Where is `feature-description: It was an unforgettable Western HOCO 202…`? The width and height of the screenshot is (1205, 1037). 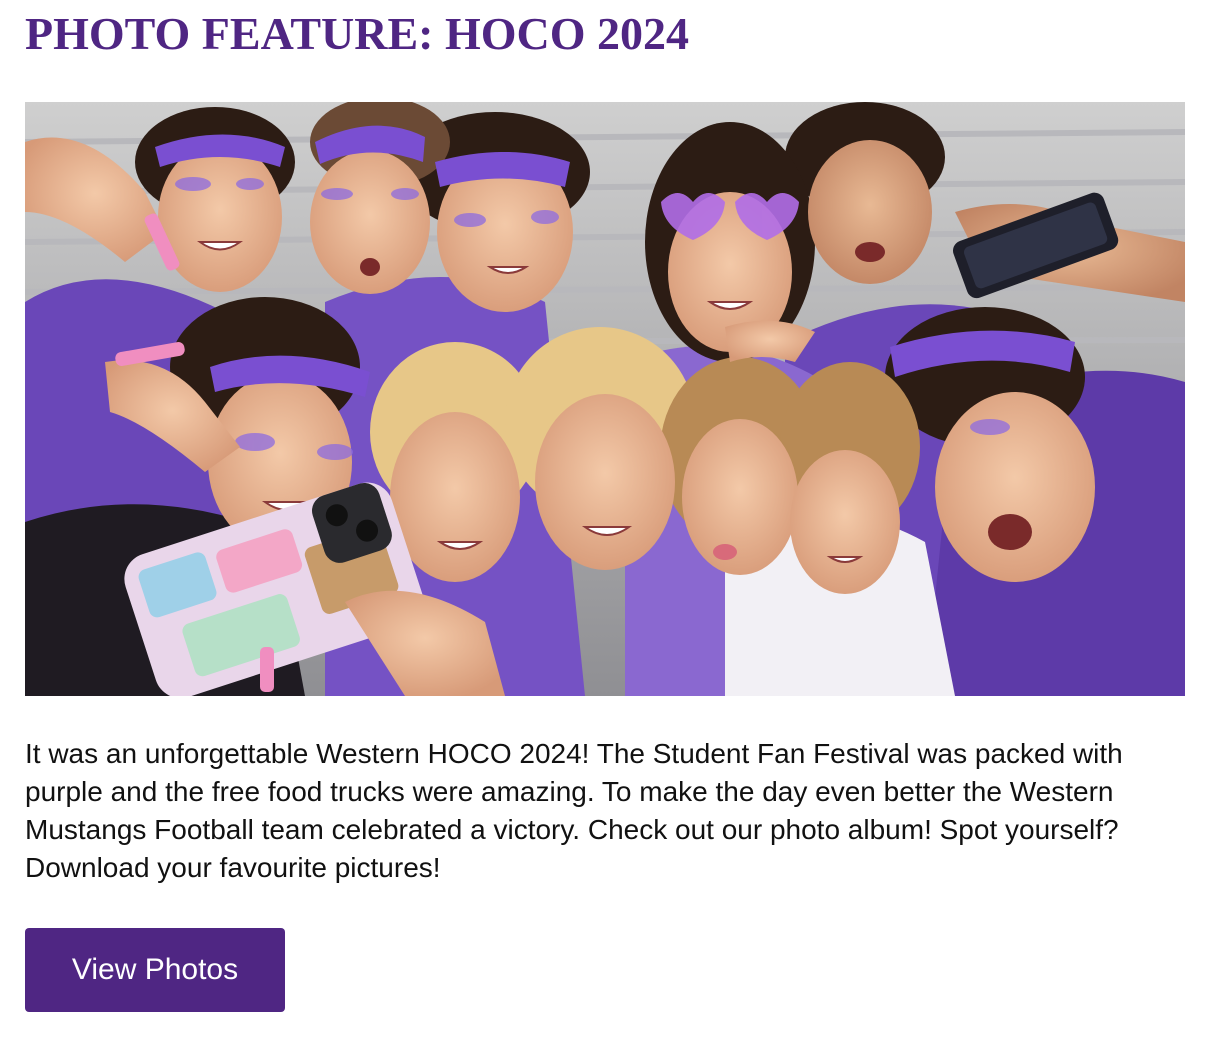 feature-description: It was an unforgettable Western HOCO 202… is located at coordinates (574, 810).